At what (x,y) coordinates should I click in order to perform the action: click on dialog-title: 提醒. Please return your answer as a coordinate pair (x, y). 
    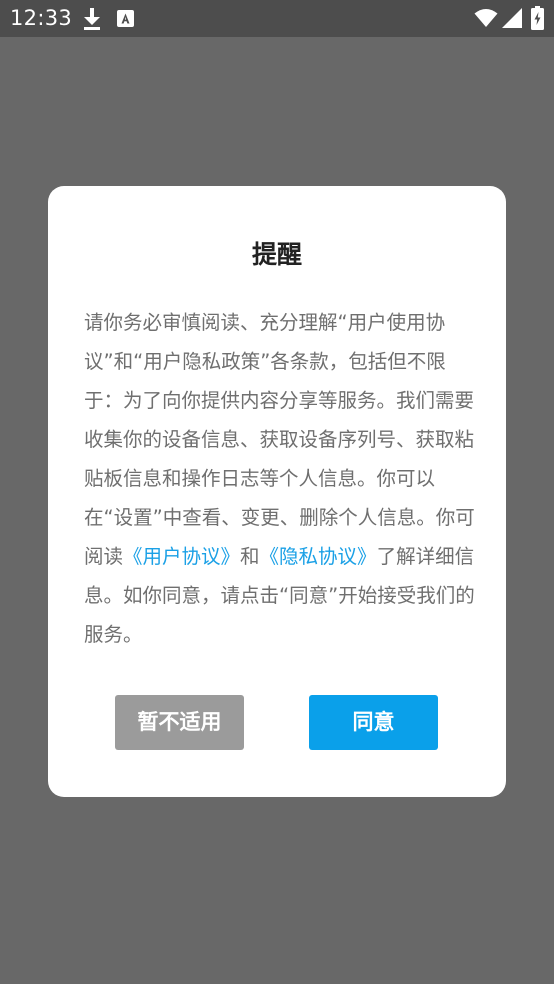
    Looking at the image, I should click on (276, 254).